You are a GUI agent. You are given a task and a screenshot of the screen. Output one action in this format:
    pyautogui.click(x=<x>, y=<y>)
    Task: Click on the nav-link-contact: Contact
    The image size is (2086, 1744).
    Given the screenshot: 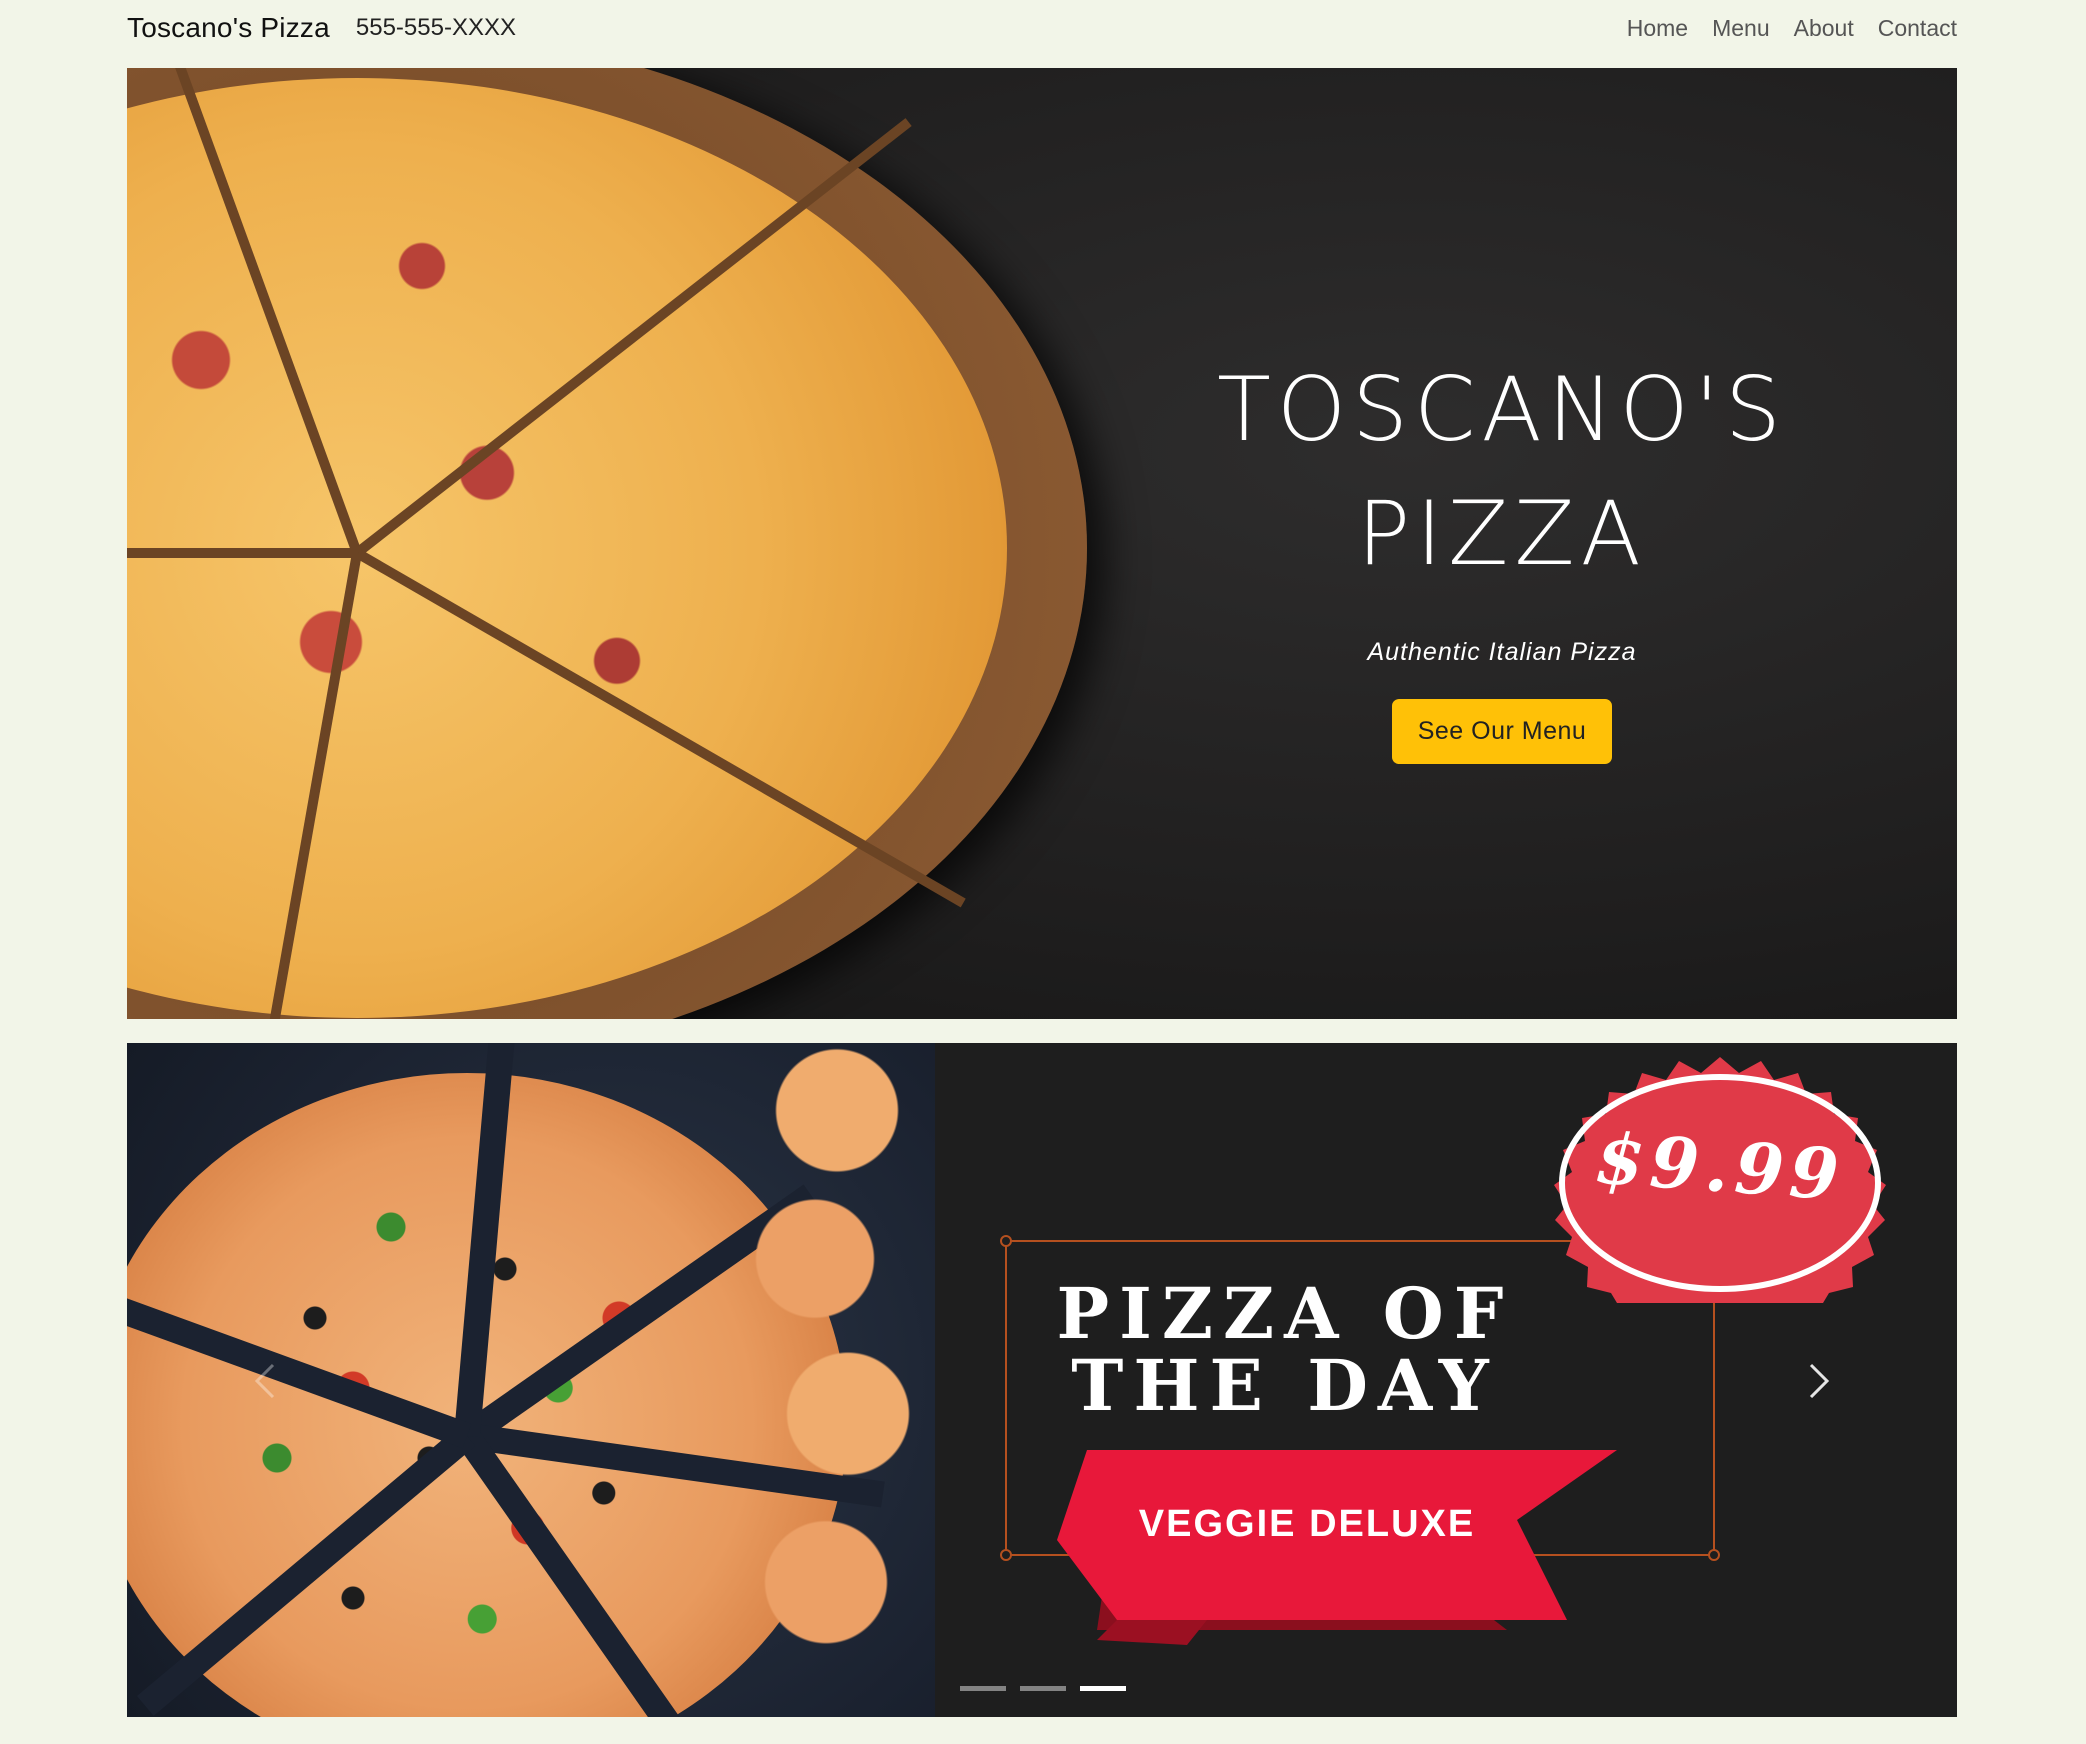 What is the action you would take?
    pyautogui.click(x=1917, y=28)
    